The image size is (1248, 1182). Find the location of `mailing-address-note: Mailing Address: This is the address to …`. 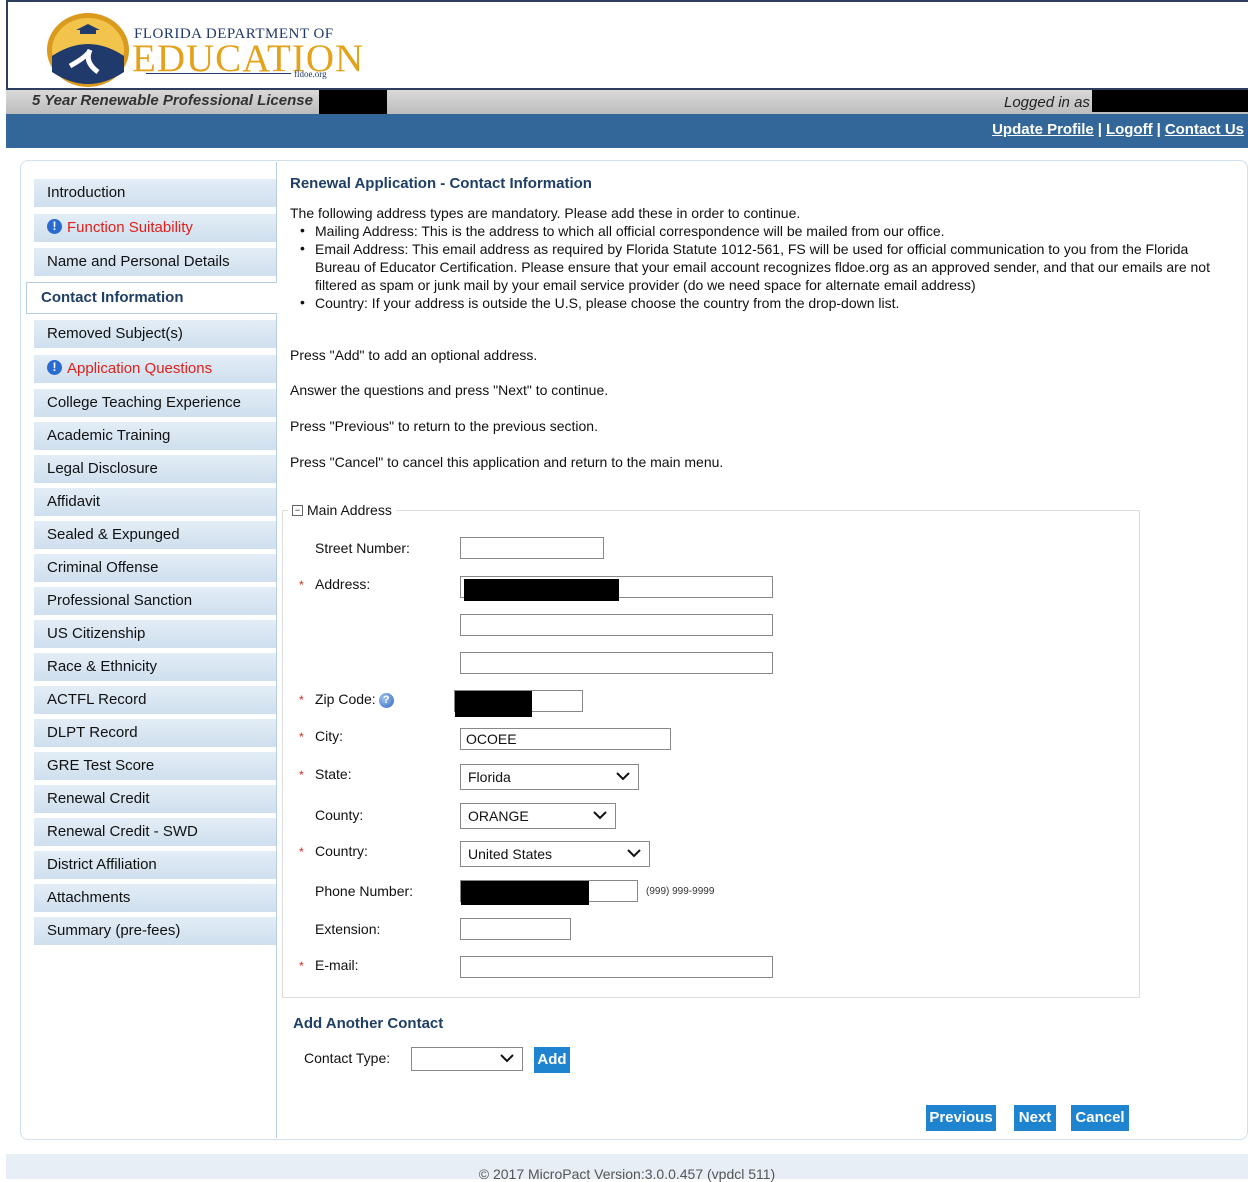

mailing-address-note: Mailing Address: This is the address to … is located at coordinates (630, 231).